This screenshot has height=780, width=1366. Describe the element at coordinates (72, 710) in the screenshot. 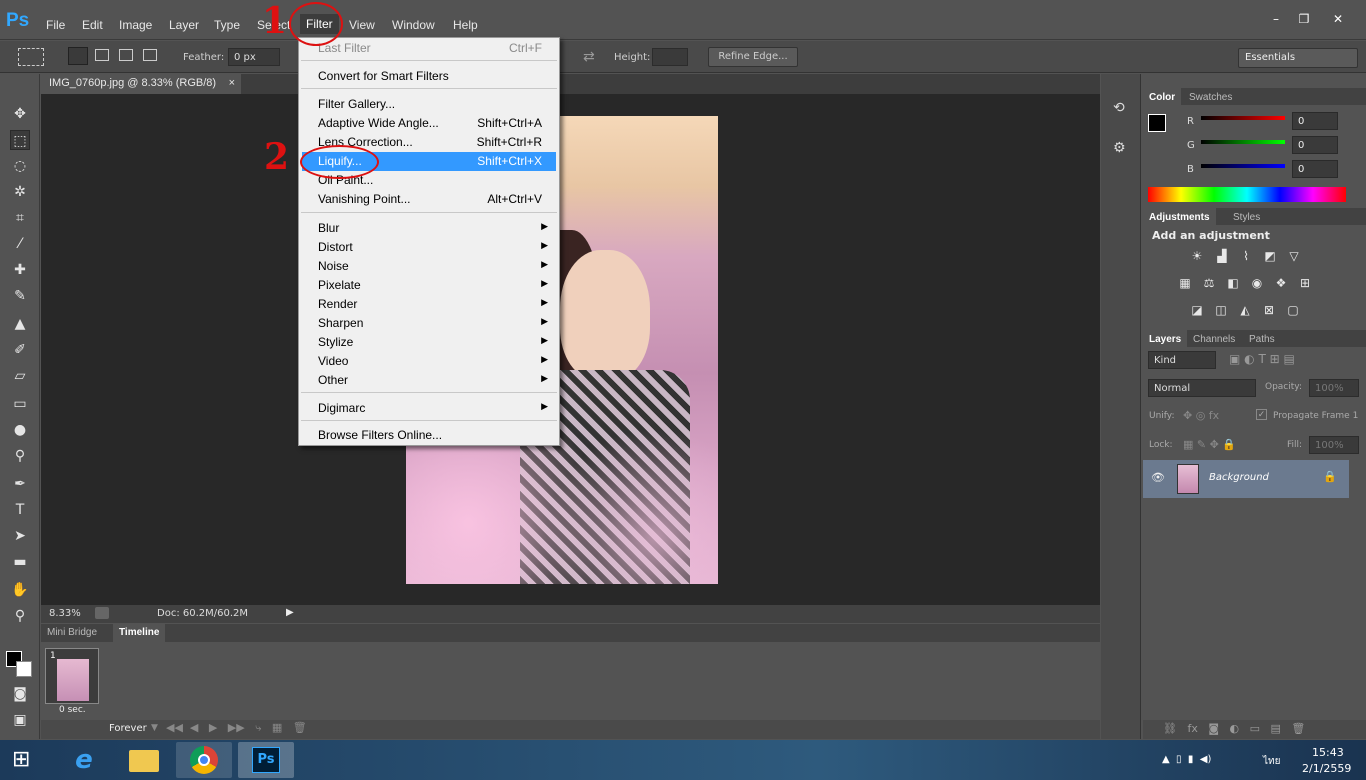

I see `frame-delay: 0 sec.` at that location.